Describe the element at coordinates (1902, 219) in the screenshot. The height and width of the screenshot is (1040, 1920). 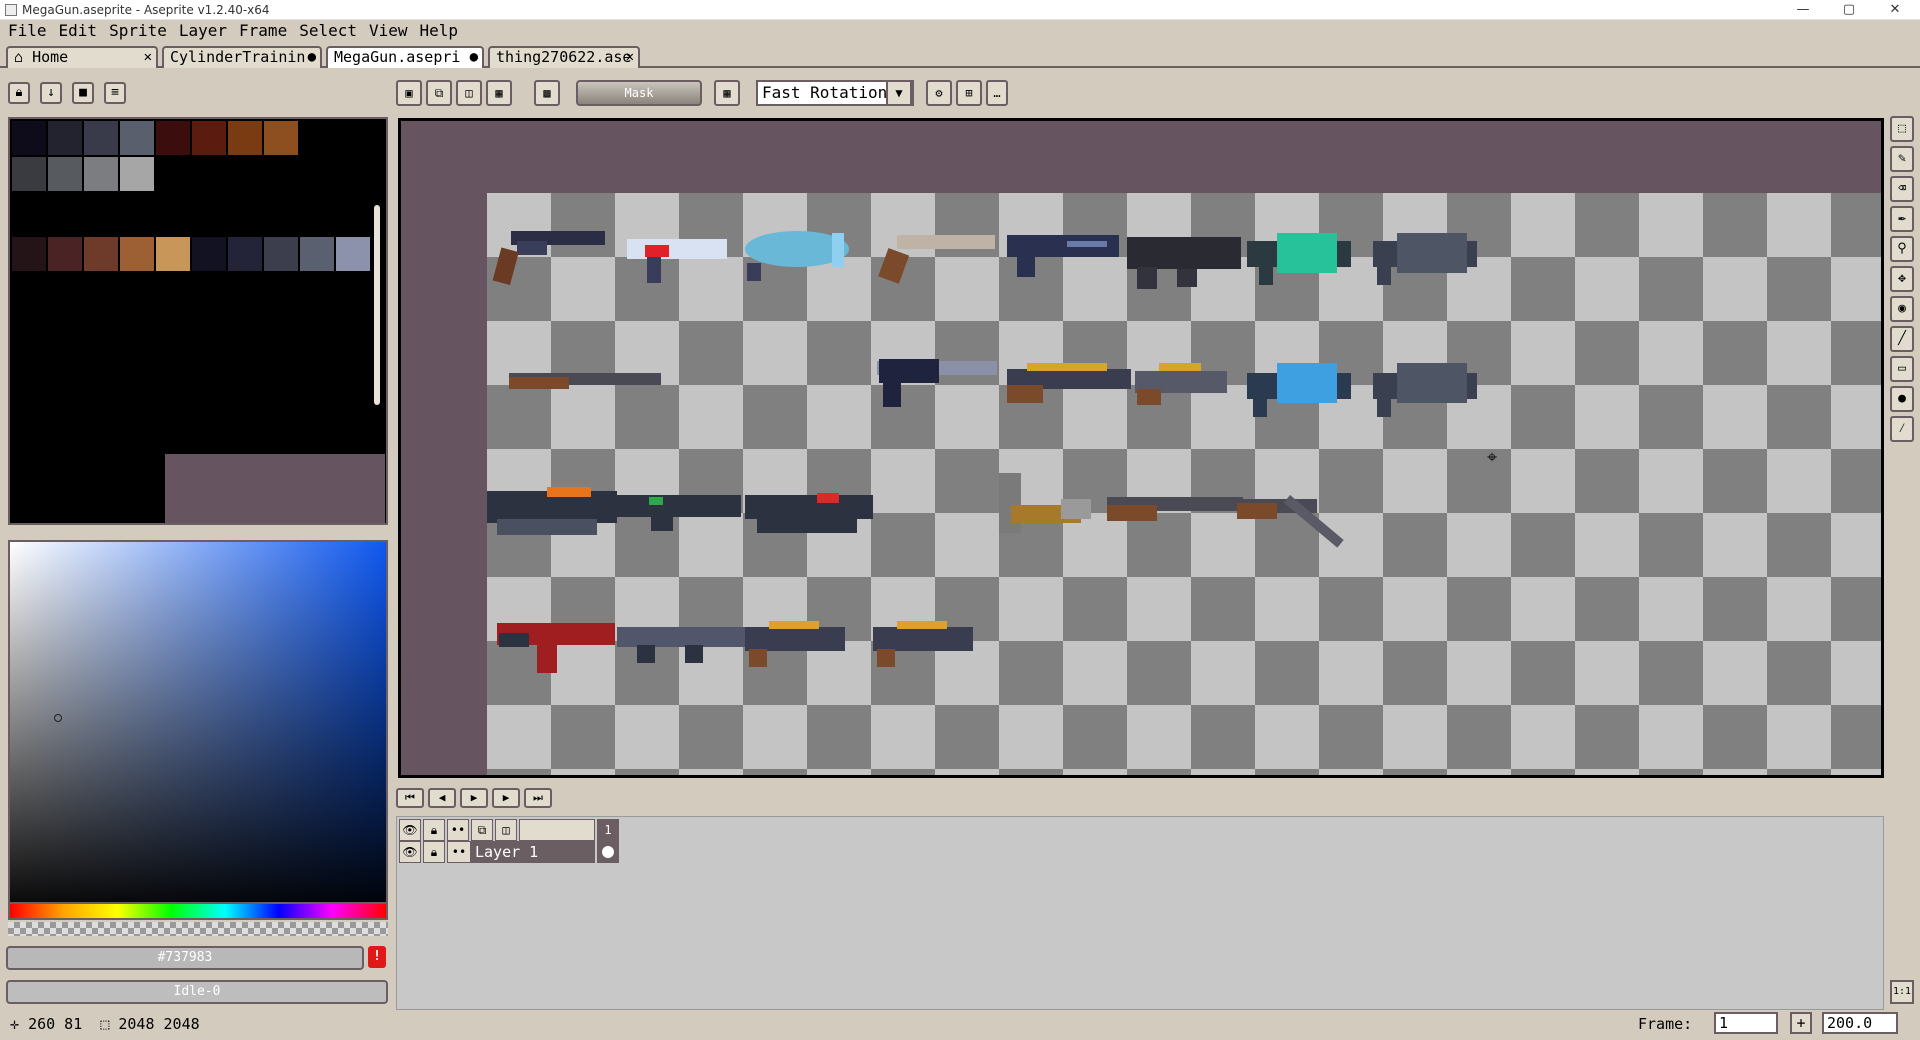
I see `eyedropper-tool: ✒` at that location.